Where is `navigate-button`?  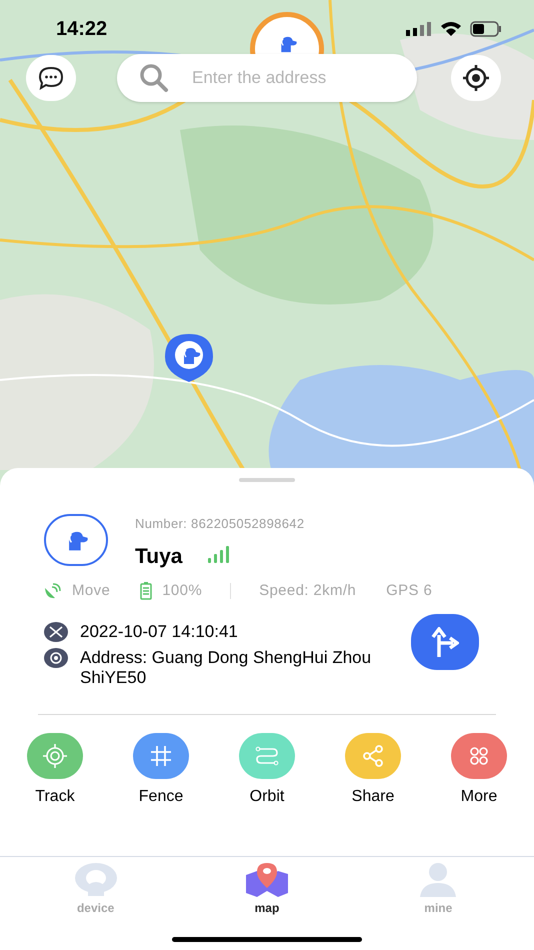 navigate-button is located at coordinates (445, 642).